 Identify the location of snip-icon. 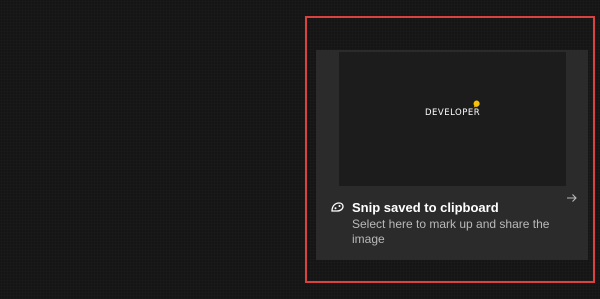
(337, 207).